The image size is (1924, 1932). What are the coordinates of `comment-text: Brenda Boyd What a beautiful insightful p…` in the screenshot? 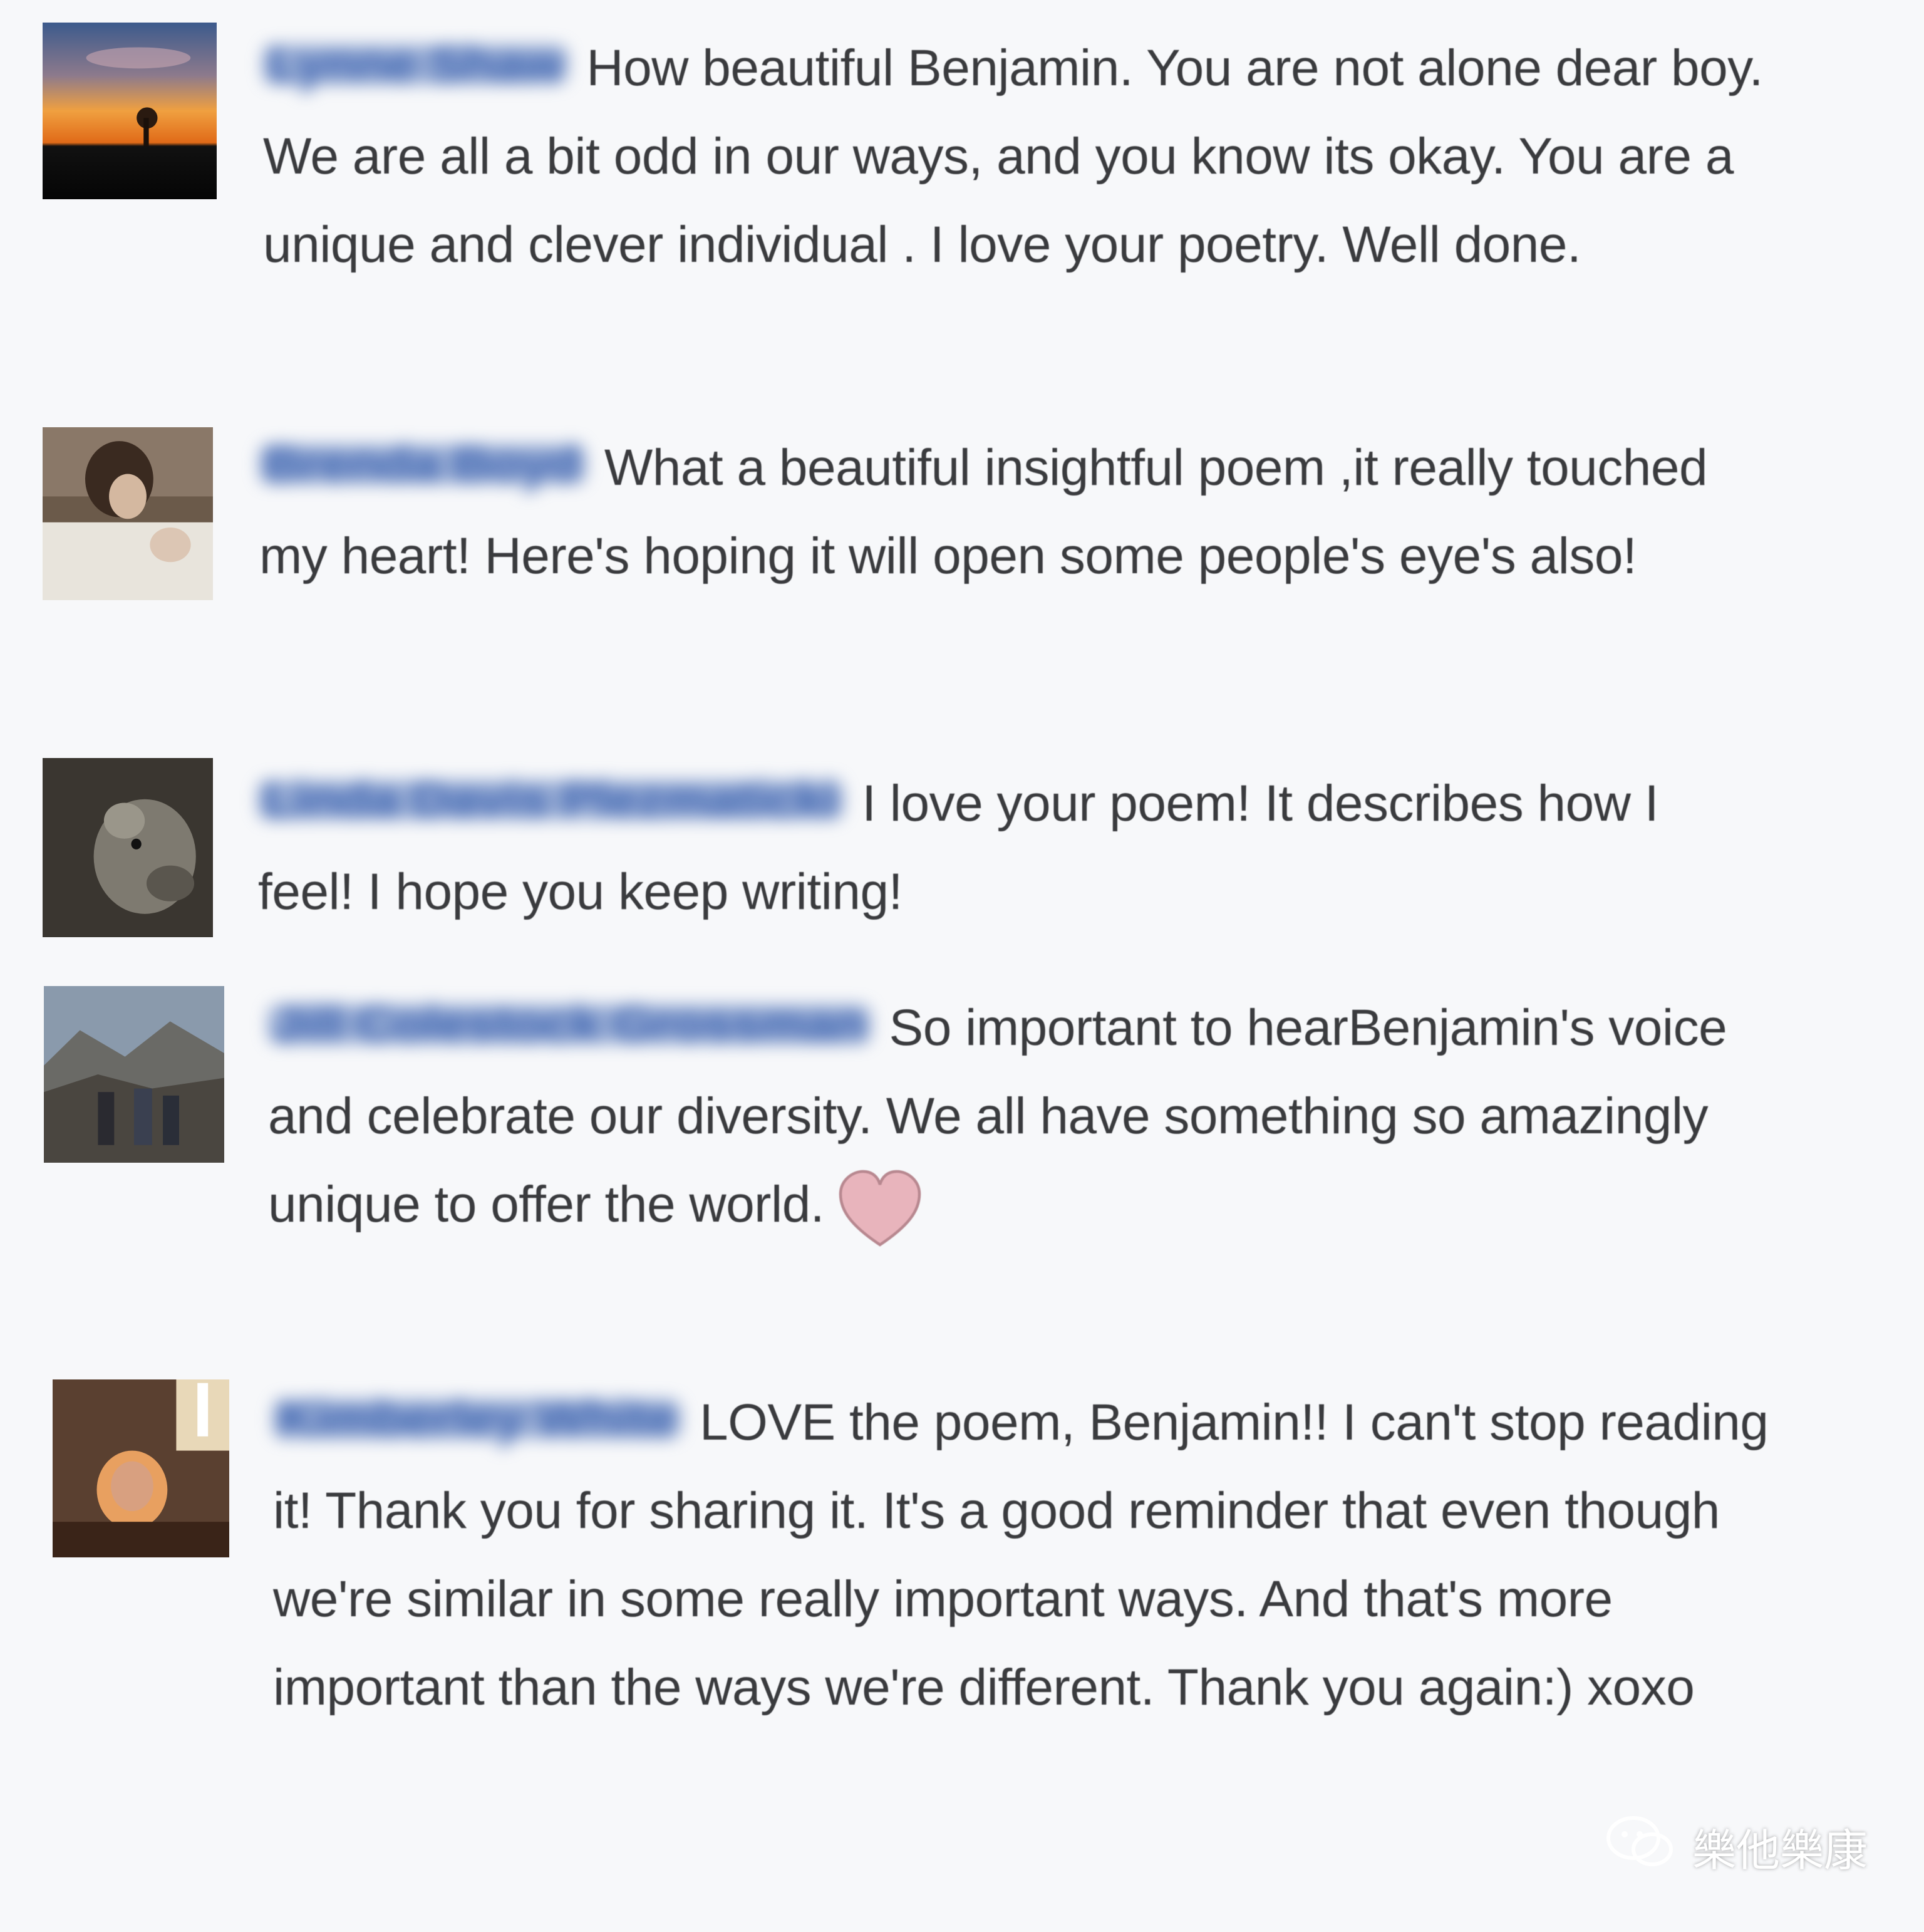 It's located at (1023, 511).